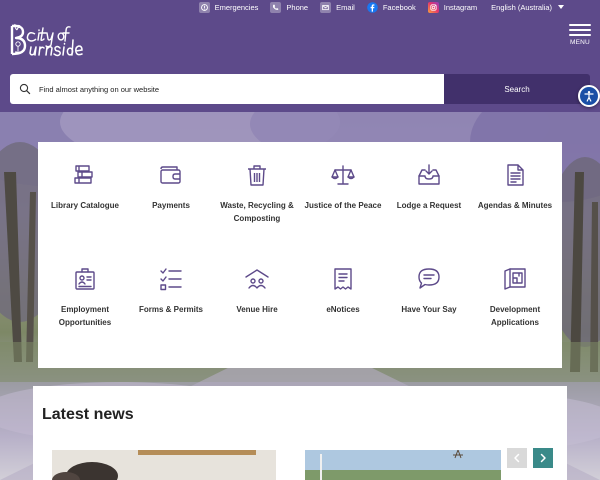  I want to click on service-lodge-a-request: Lodge a Request, so click(429, 187).